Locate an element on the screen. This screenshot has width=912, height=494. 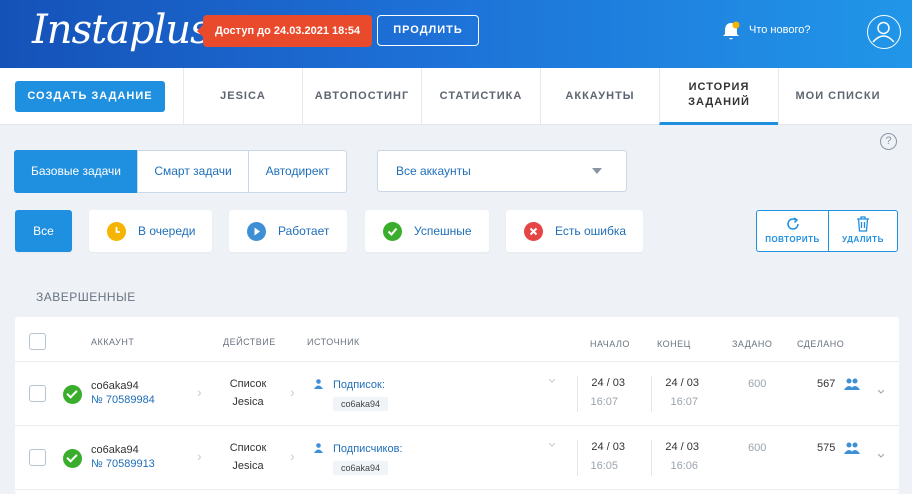
source-label: Подписчиков: is located at coordinates (368, 449).